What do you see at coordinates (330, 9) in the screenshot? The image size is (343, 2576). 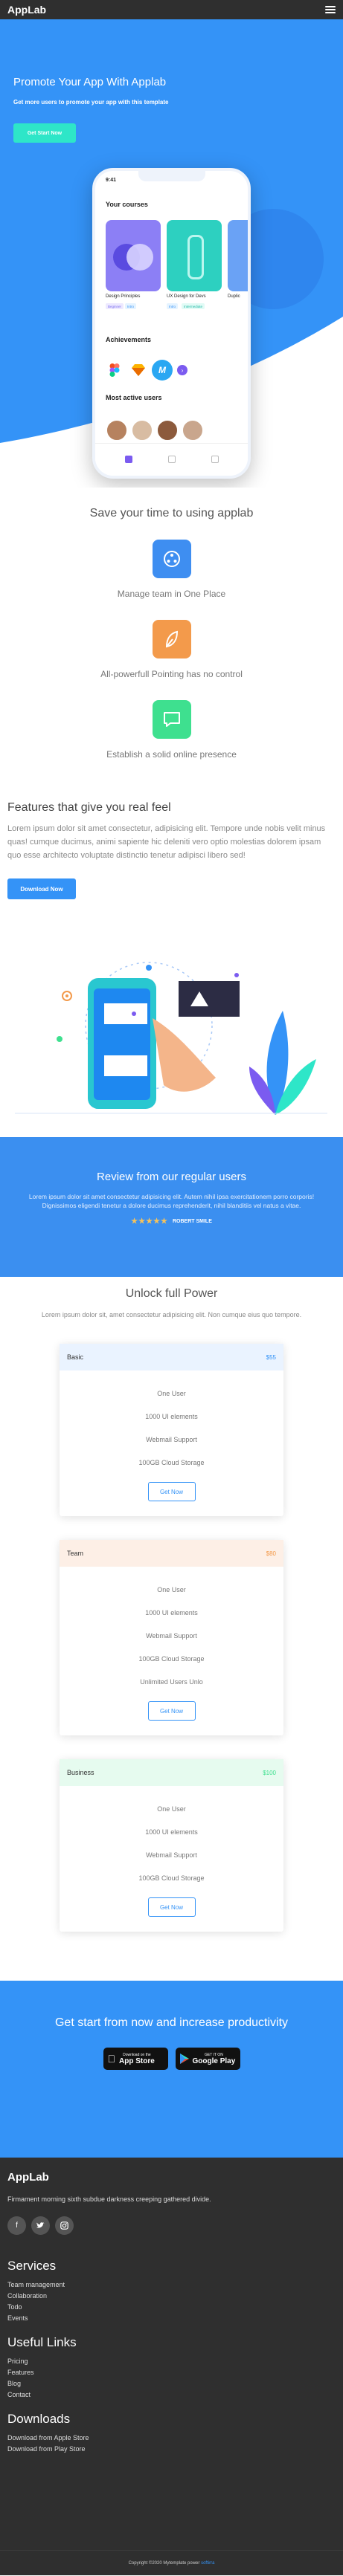 I see `hamburger-menu-icon` at bounding box center [330, 9].